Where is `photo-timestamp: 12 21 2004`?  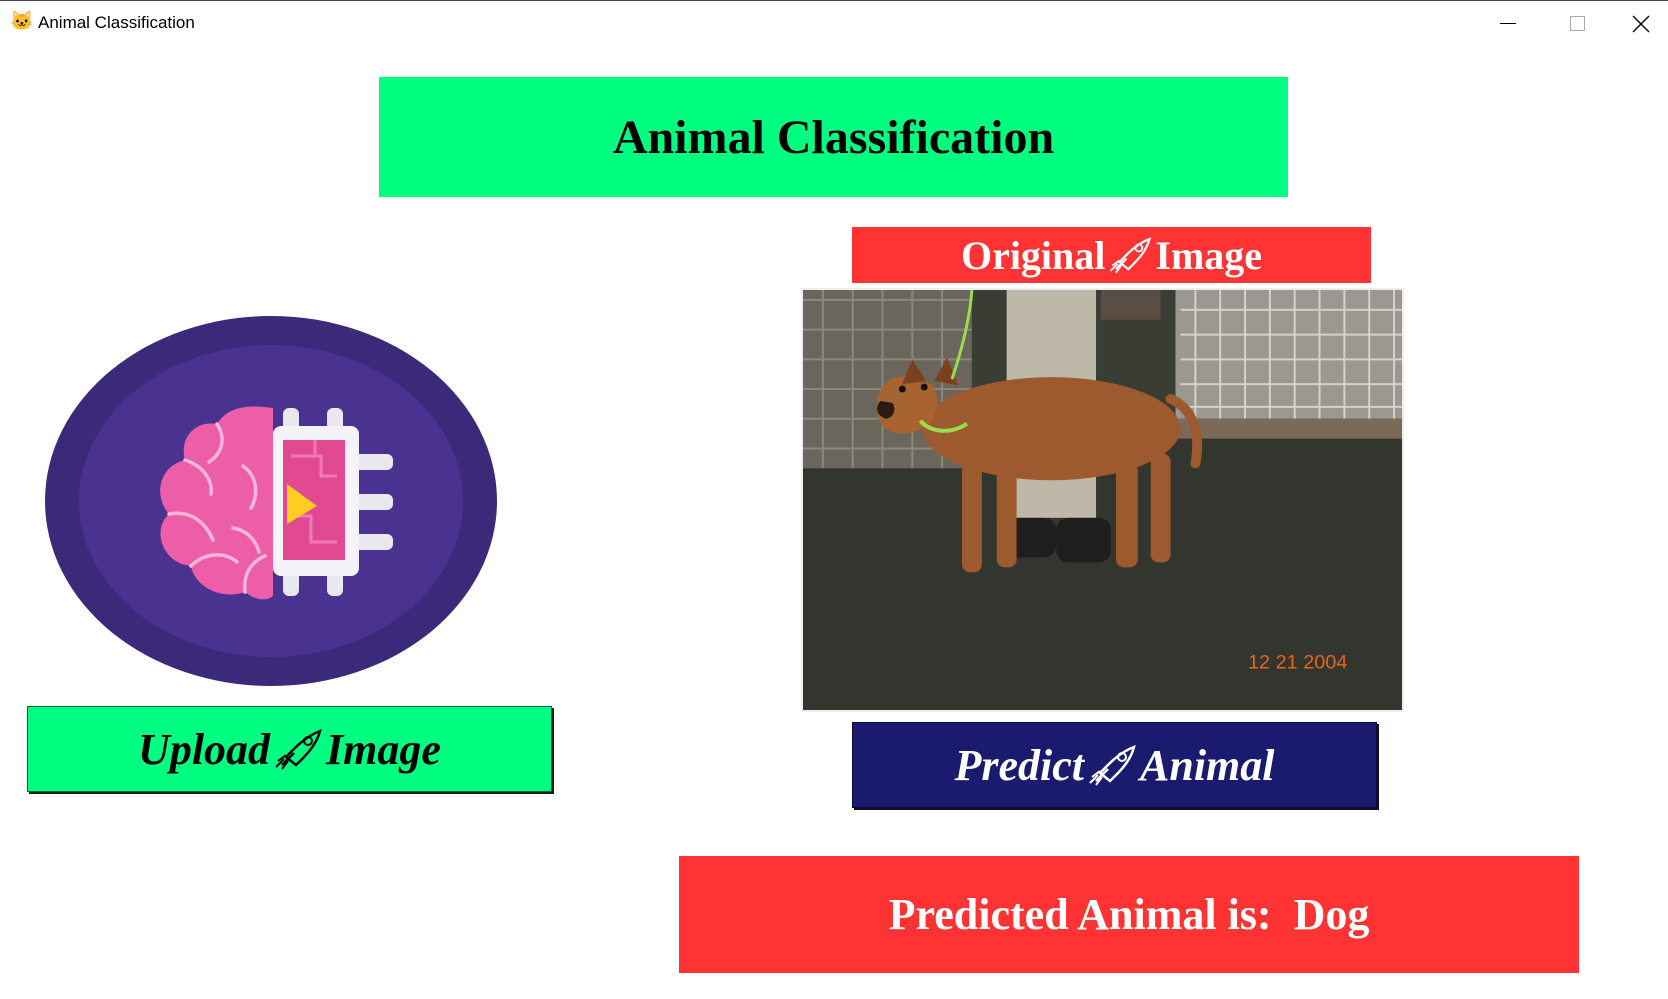 photo-timestamp: 12 21 2004 is located at coordinates (1297, 662).